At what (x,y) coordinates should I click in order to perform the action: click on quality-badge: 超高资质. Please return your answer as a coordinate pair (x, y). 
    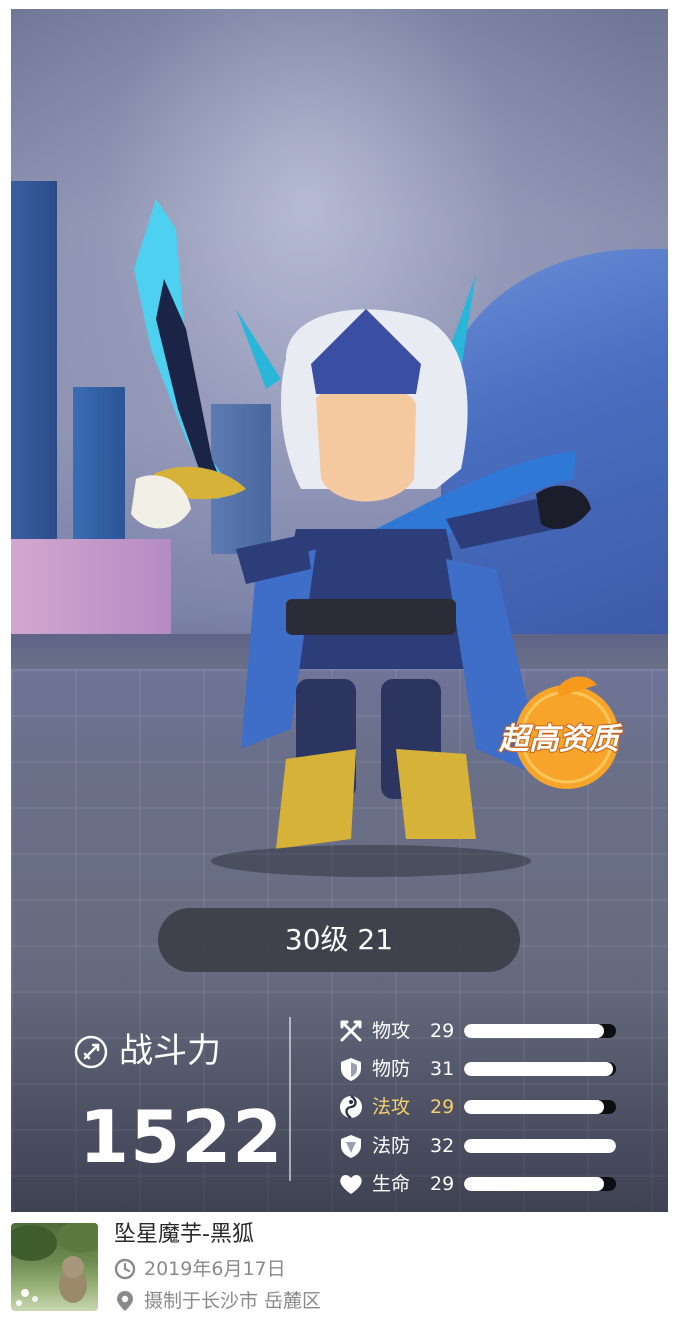
    Looking at the image, I should click on (560, 732).